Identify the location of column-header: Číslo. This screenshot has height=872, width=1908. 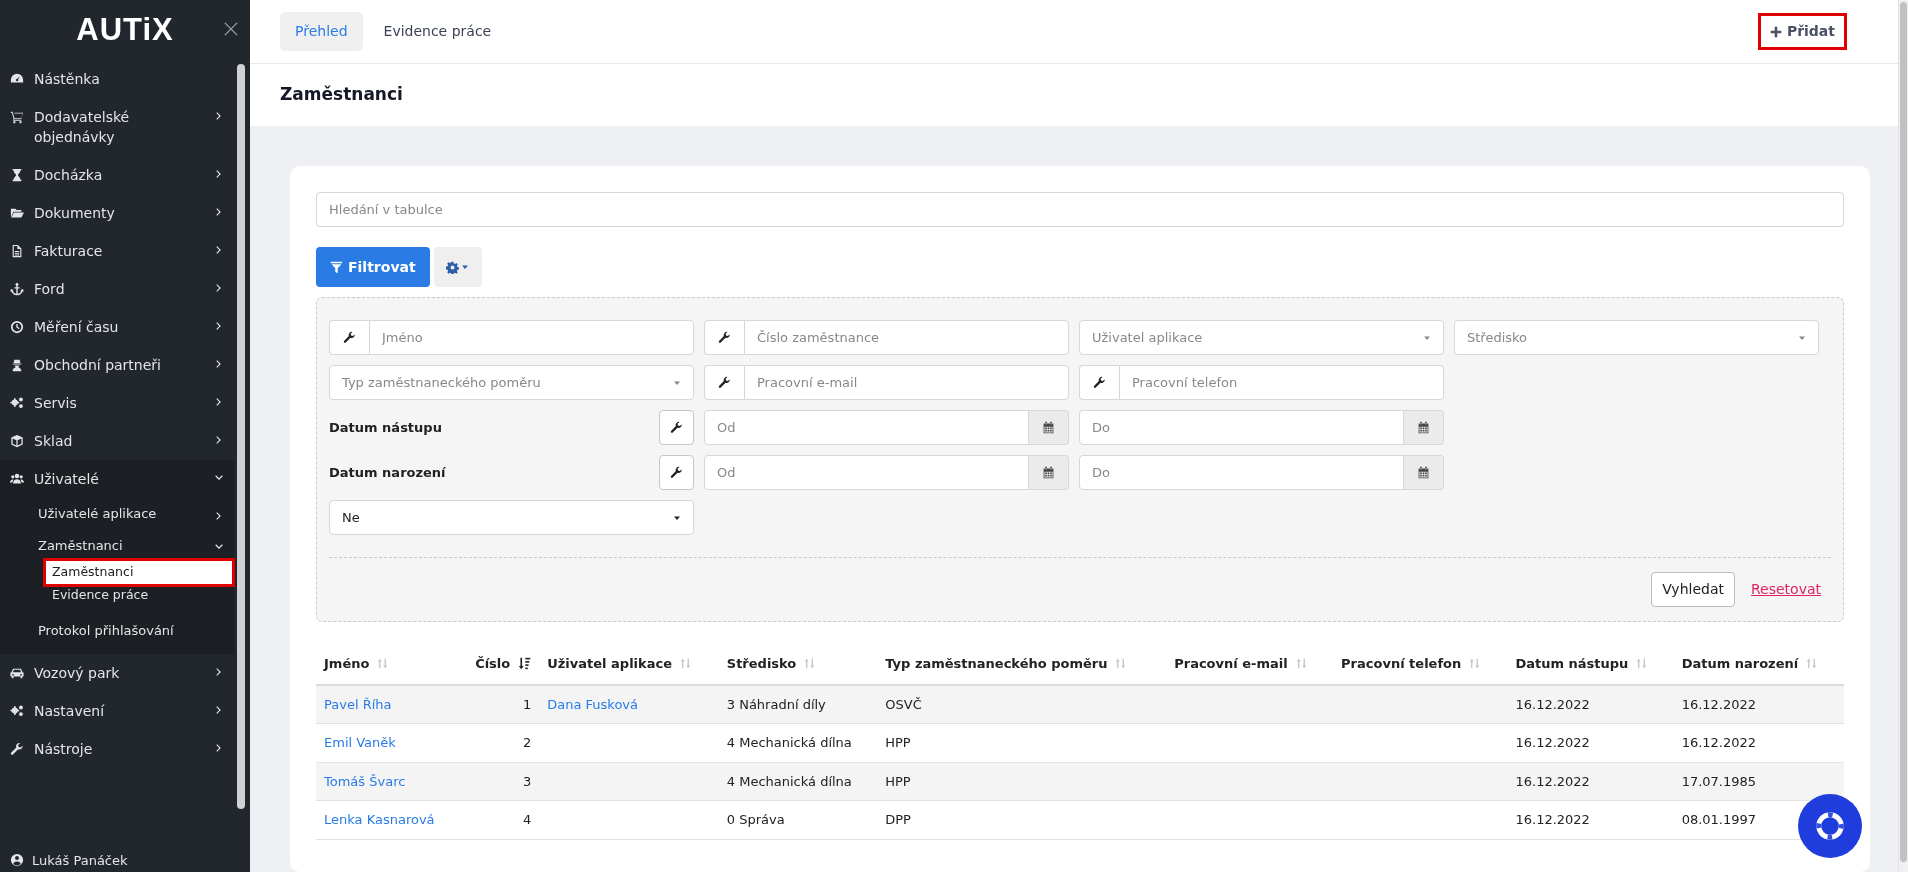
(503, 664).